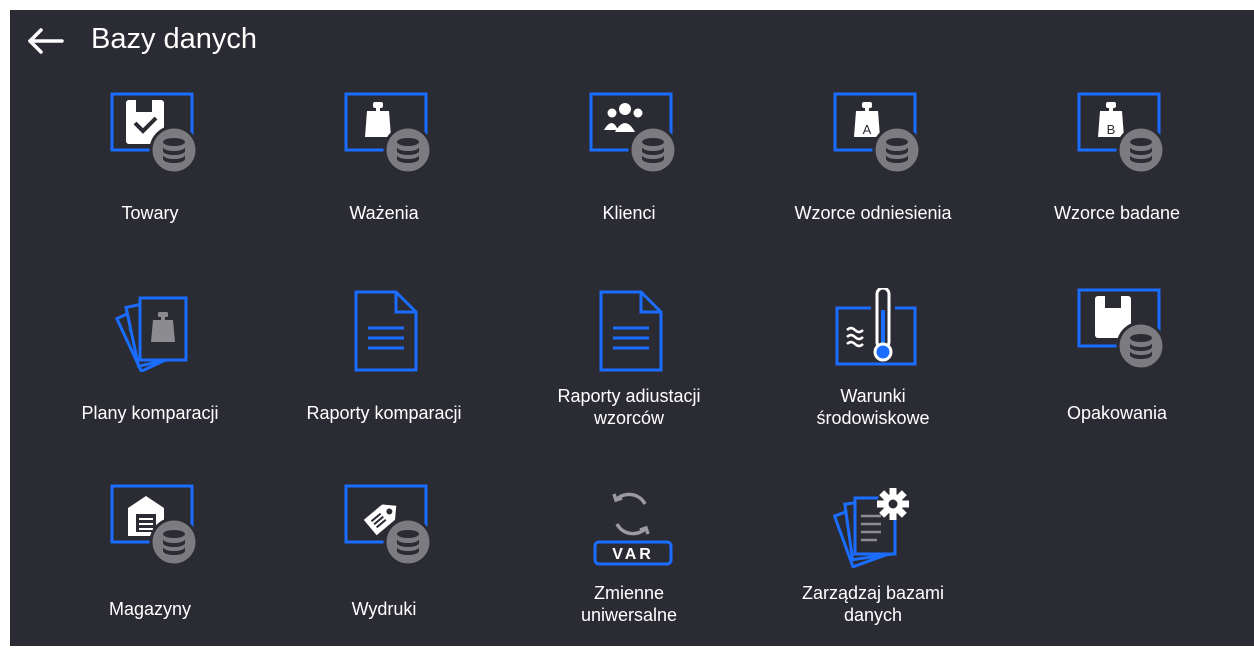 The width and height of the screenshot is (1254, 650). What do you see at coordinates (150, 609) in the screenshot?
I see `tile-label: Magazyny` at bounding box center [150, 609].